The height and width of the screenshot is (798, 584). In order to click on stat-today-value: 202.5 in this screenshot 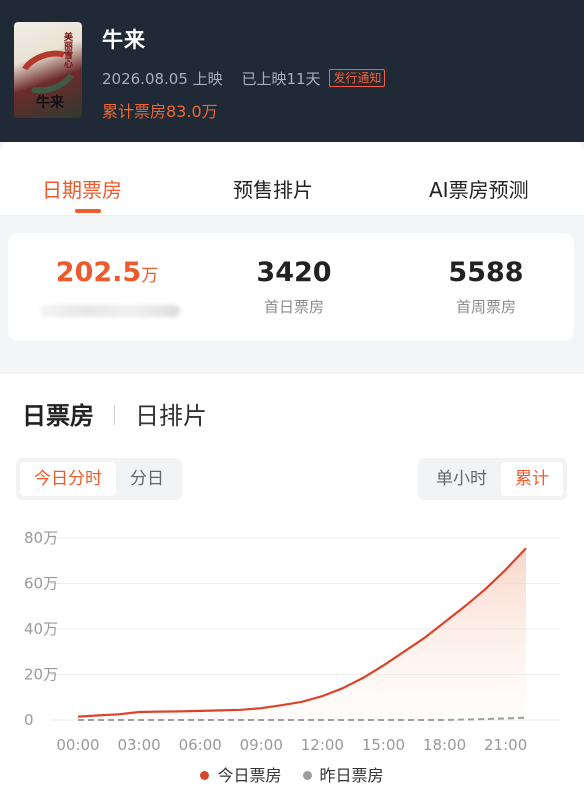, I will do `click(98, 272)`.